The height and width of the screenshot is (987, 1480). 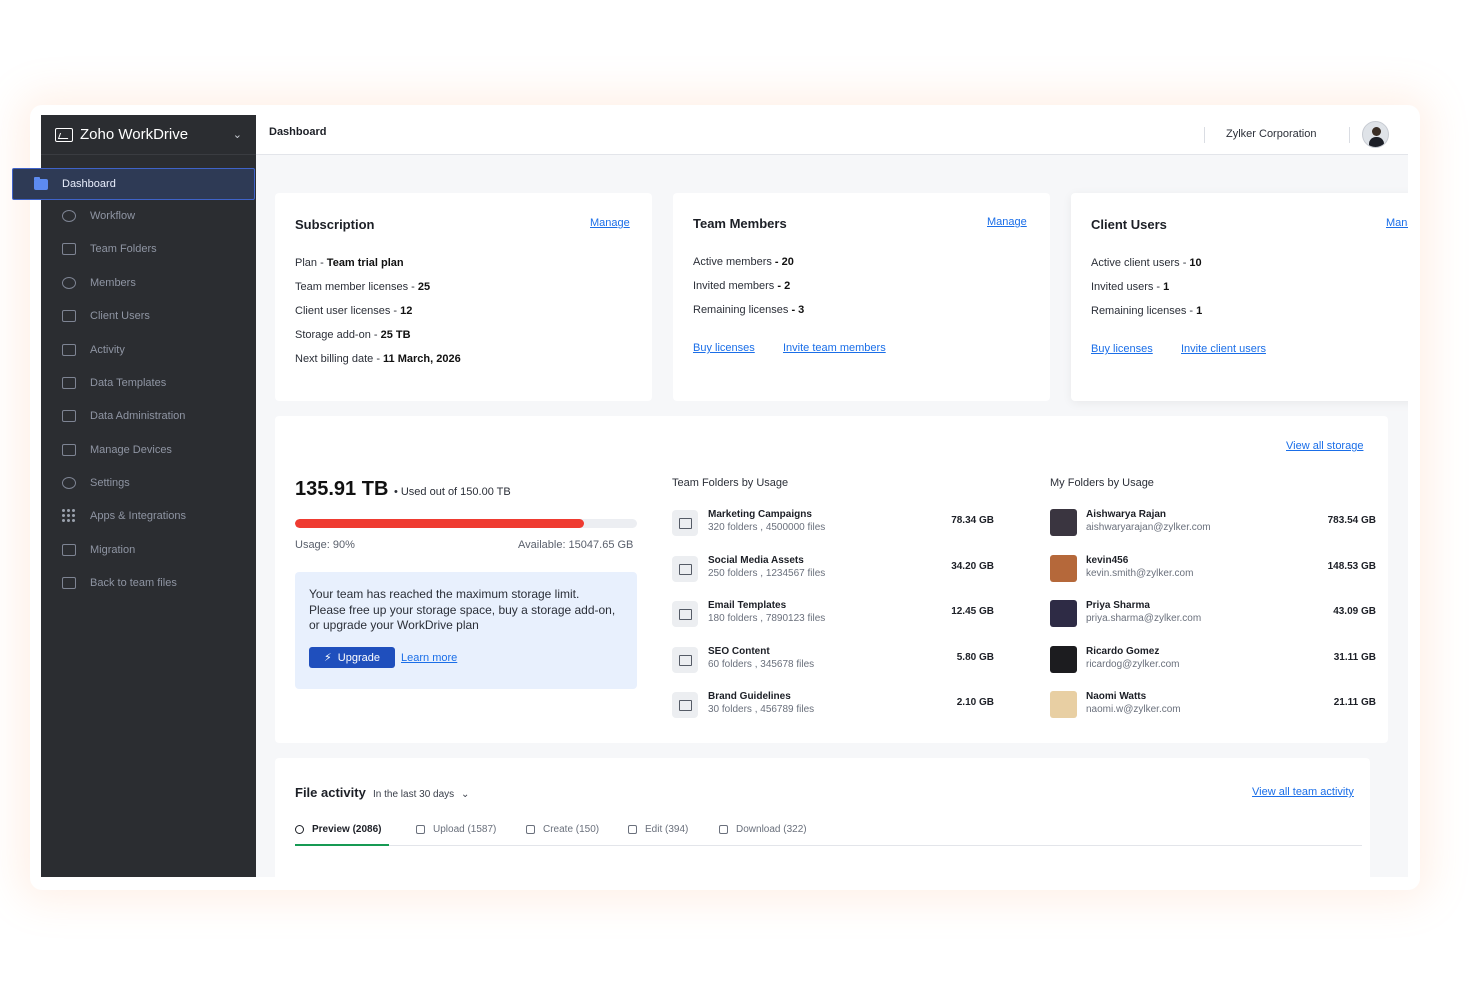 What do you see at coordinates (148, 215) in the screenshot?
I see `sidebar-item-workflow: Workflow` at bounding box center [148, 215].